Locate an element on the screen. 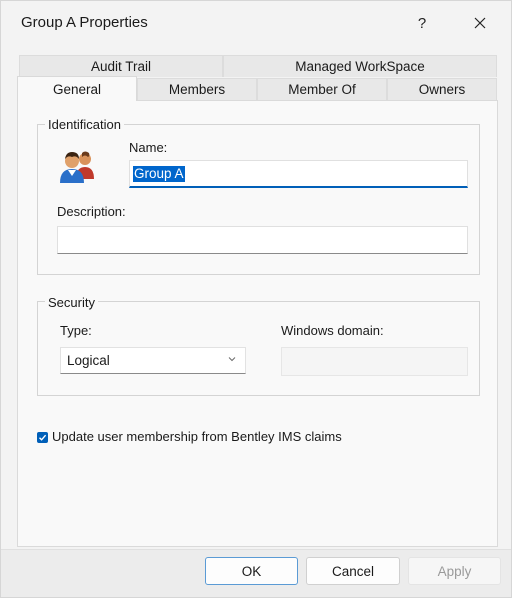 Image resolution: width=512 pixels, height=598 pixels. title-bar: Group A Properties ? is located at coordinates (256, 23).